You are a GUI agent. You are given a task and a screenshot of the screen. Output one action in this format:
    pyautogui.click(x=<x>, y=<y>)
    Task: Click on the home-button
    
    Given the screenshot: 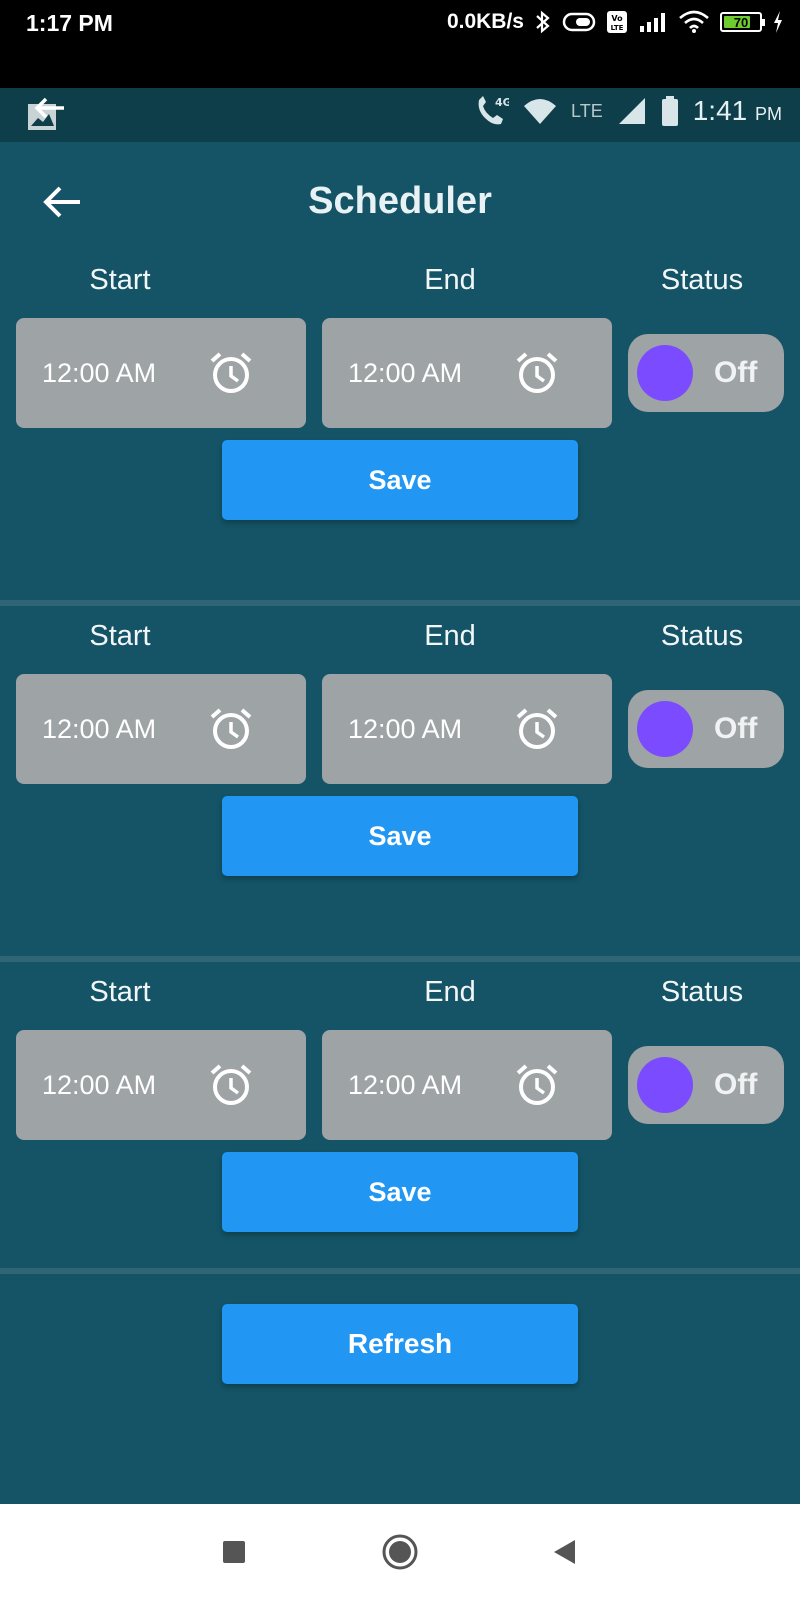 What is the action you would take?
    pyautogui.click(x=400, y=1552)
    